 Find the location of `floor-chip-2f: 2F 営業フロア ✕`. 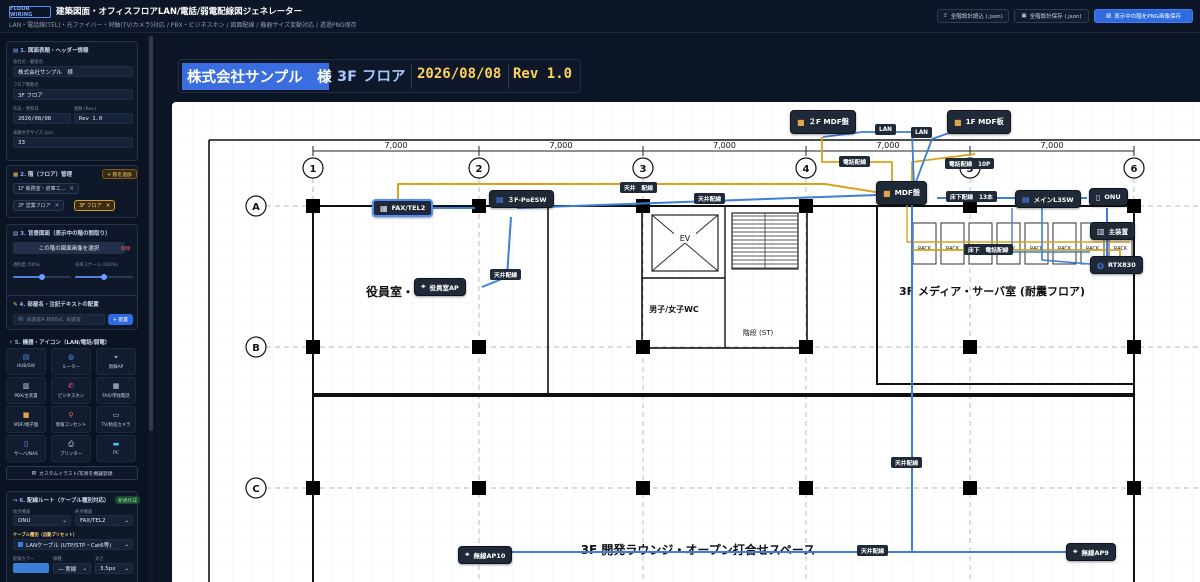

floor-chip-2f: 2F 営業フロア ✕ is located at coordinates (39, 205).